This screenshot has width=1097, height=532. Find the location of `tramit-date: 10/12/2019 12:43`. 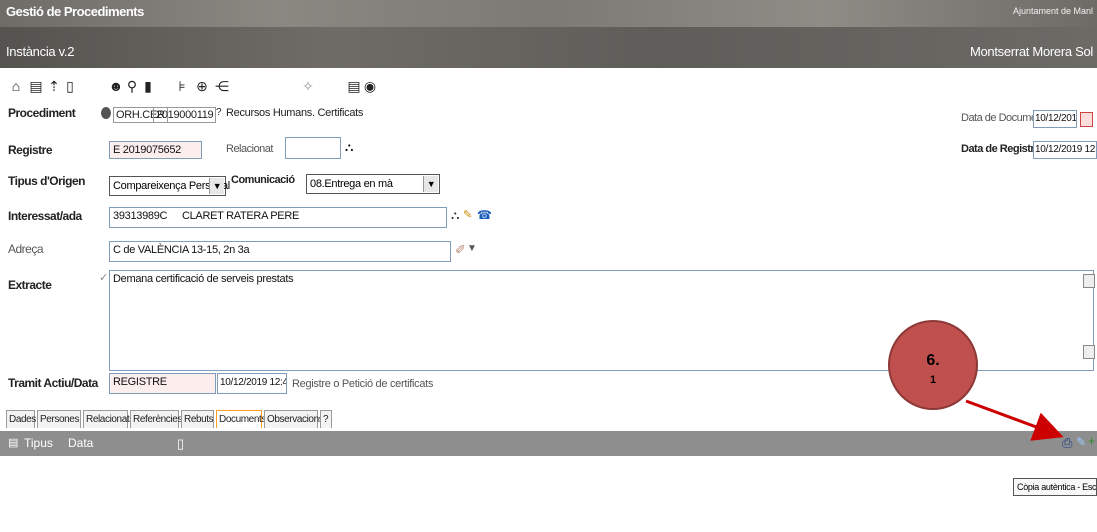

tramit-date: 10/12/2019 12:43 is located at coordinates (252, 383).